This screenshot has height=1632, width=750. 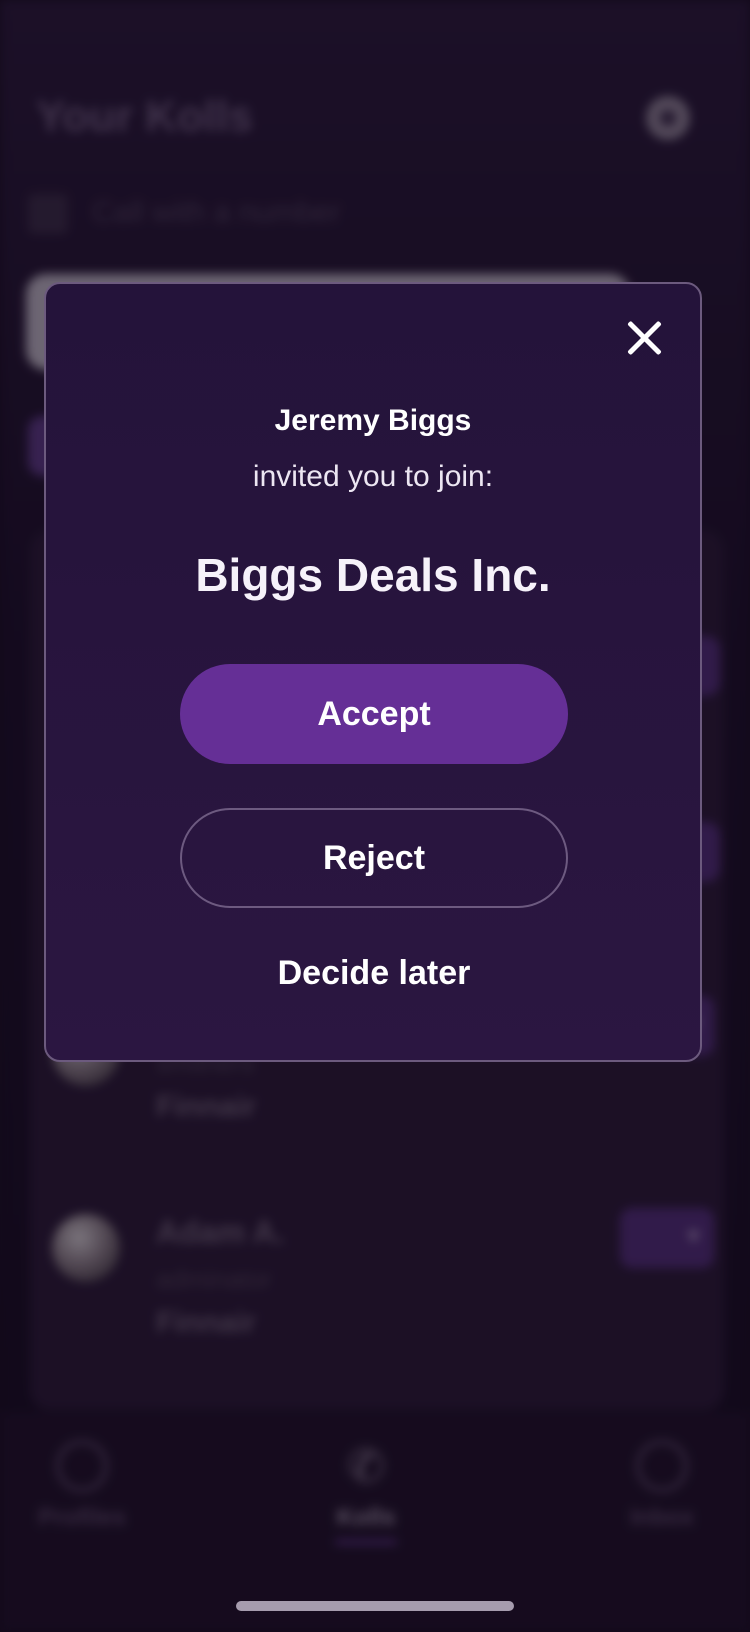 What do you see at coordinates (373, 476) in the screenshot?
I see `invitation-message: invited you to join:` at bounding box center [373, 476].